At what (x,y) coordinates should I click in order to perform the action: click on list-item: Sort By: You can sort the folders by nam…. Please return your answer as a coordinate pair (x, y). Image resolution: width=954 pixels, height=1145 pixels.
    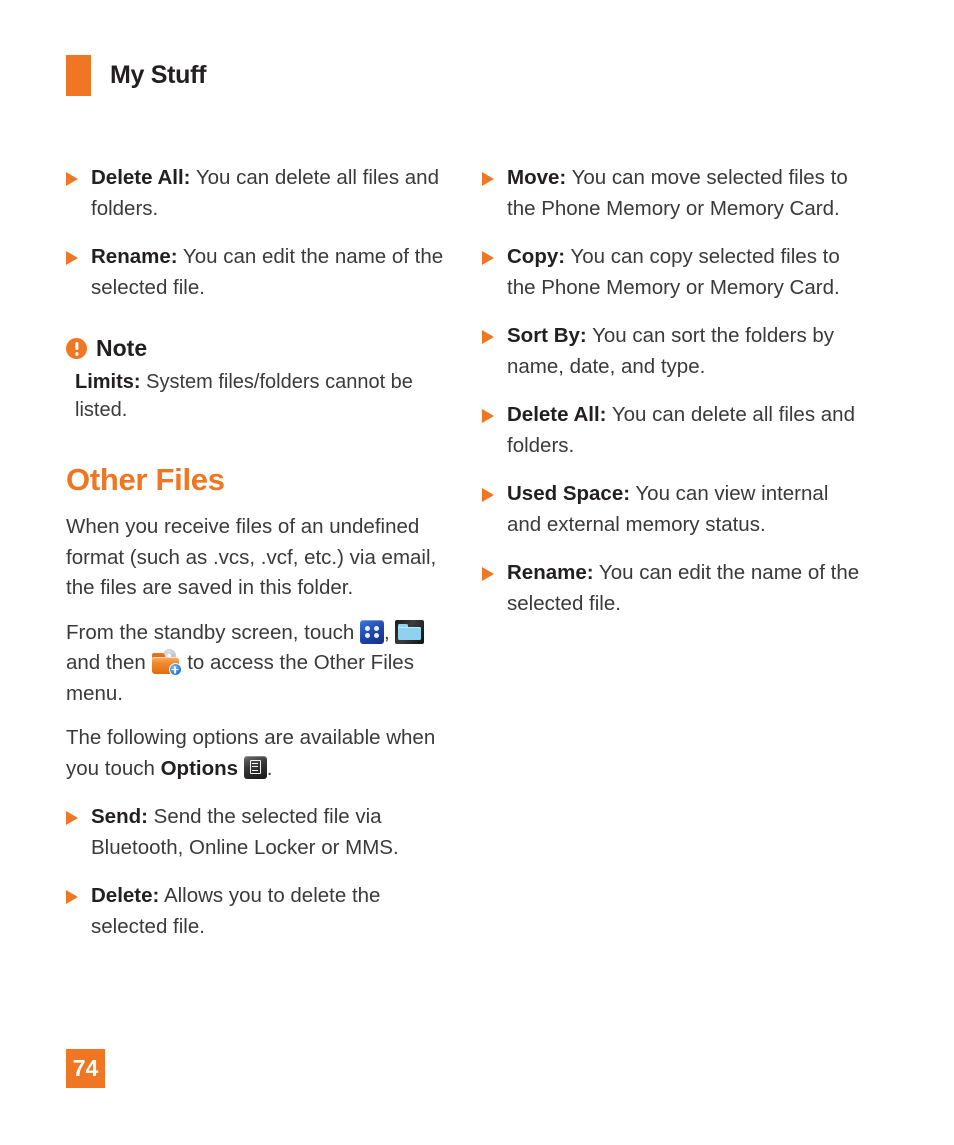
    Looking at the image, I should click on (672, 351).